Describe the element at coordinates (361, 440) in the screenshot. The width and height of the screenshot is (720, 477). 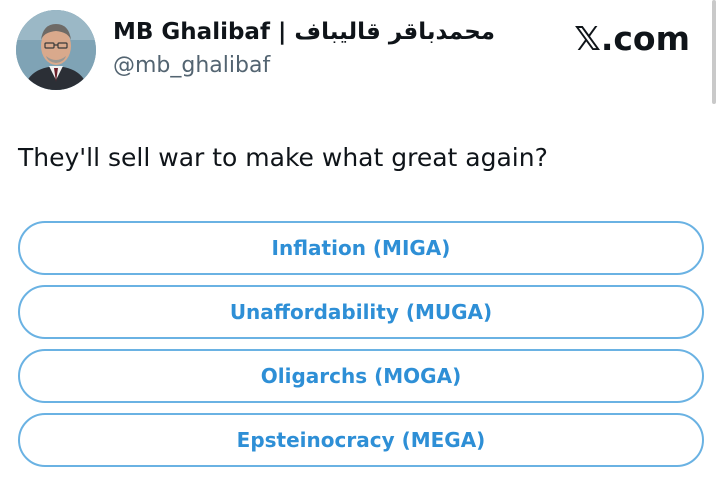
I see `poll-option-epsteinocracy: Epsteinocracy (MEGA)` at that location.